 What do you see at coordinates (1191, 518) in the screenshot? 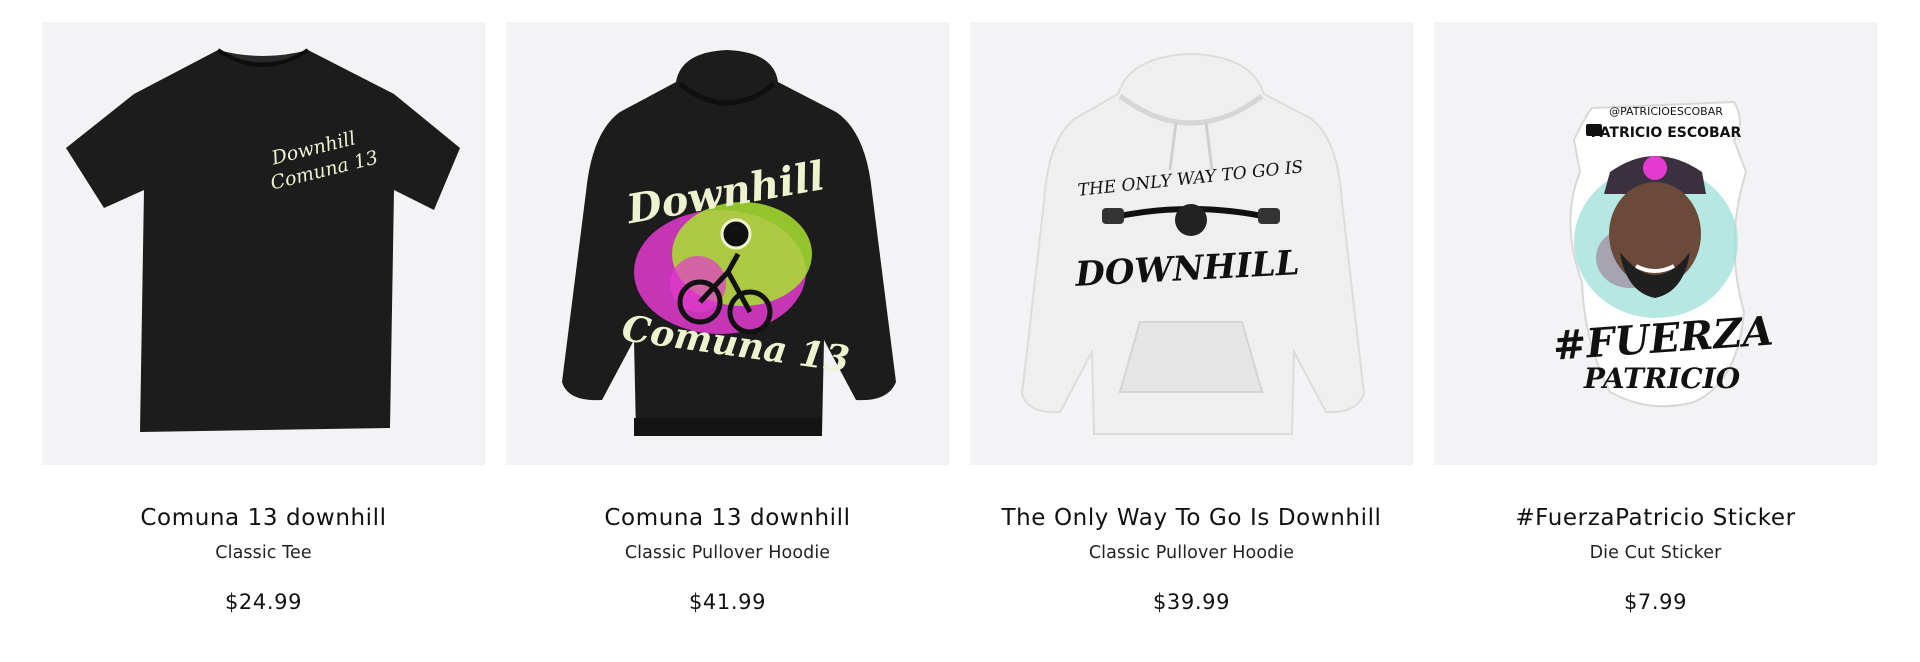
I see `product-title: The Only Way To Go Is Downhill` at bounding box center [1191, 518].